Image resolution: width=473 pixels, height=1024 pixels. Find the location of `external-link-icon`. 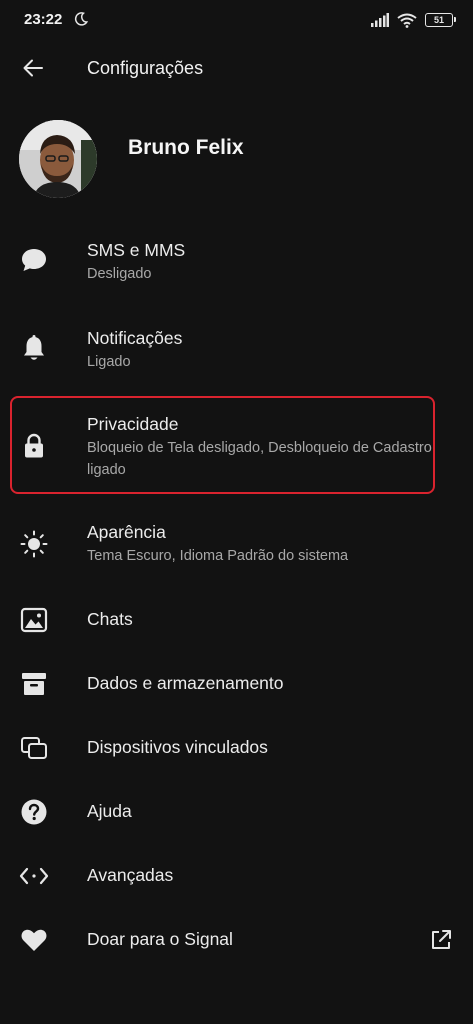

external-link-icon is located at coordinates (441, 939).